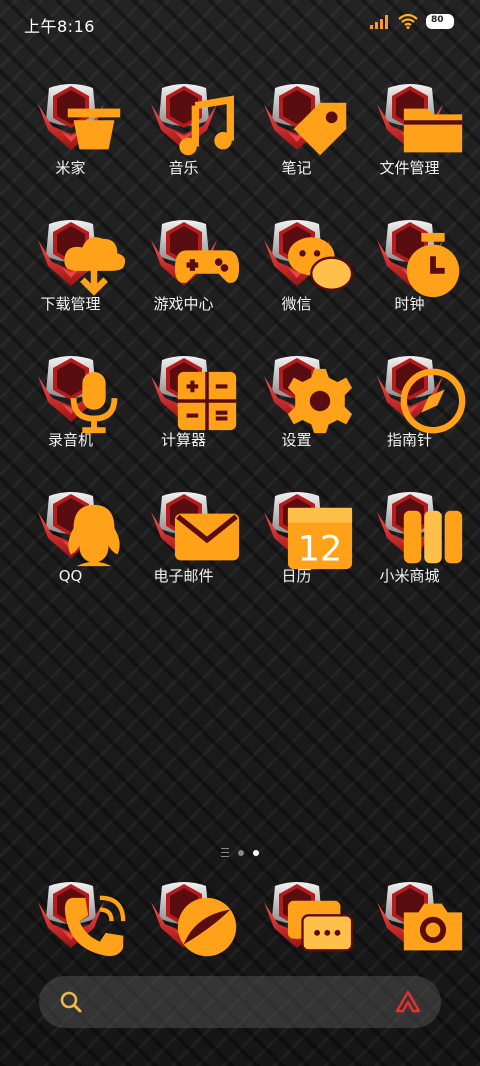 The height and width of the screenshot is (1066, 480). Describe the element at coordinates (206, 266) in the screenshot. I see `gamepad-icon` at that location.